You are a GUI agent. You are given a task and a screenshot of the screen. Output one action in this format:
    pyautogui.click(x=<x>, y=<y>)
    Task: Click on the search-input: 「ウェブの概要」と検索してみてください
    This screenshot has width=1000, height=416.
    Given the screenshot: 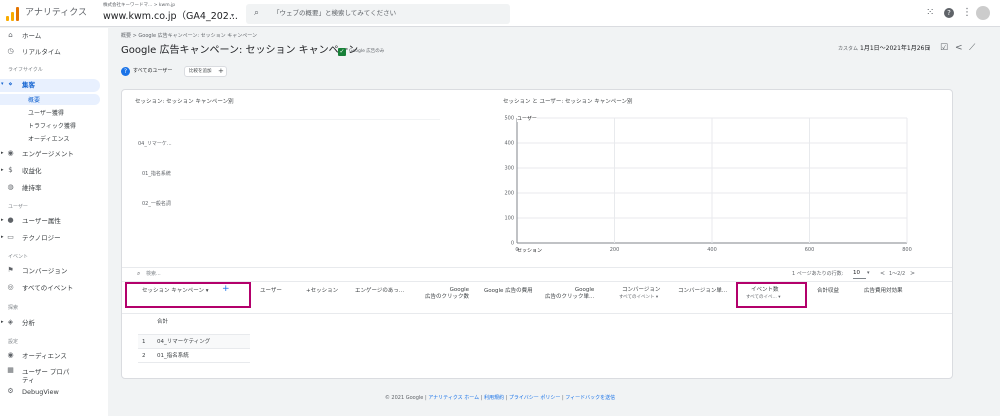 What is the action you would take?
    pyautogui.click(x=334, y=13)
    